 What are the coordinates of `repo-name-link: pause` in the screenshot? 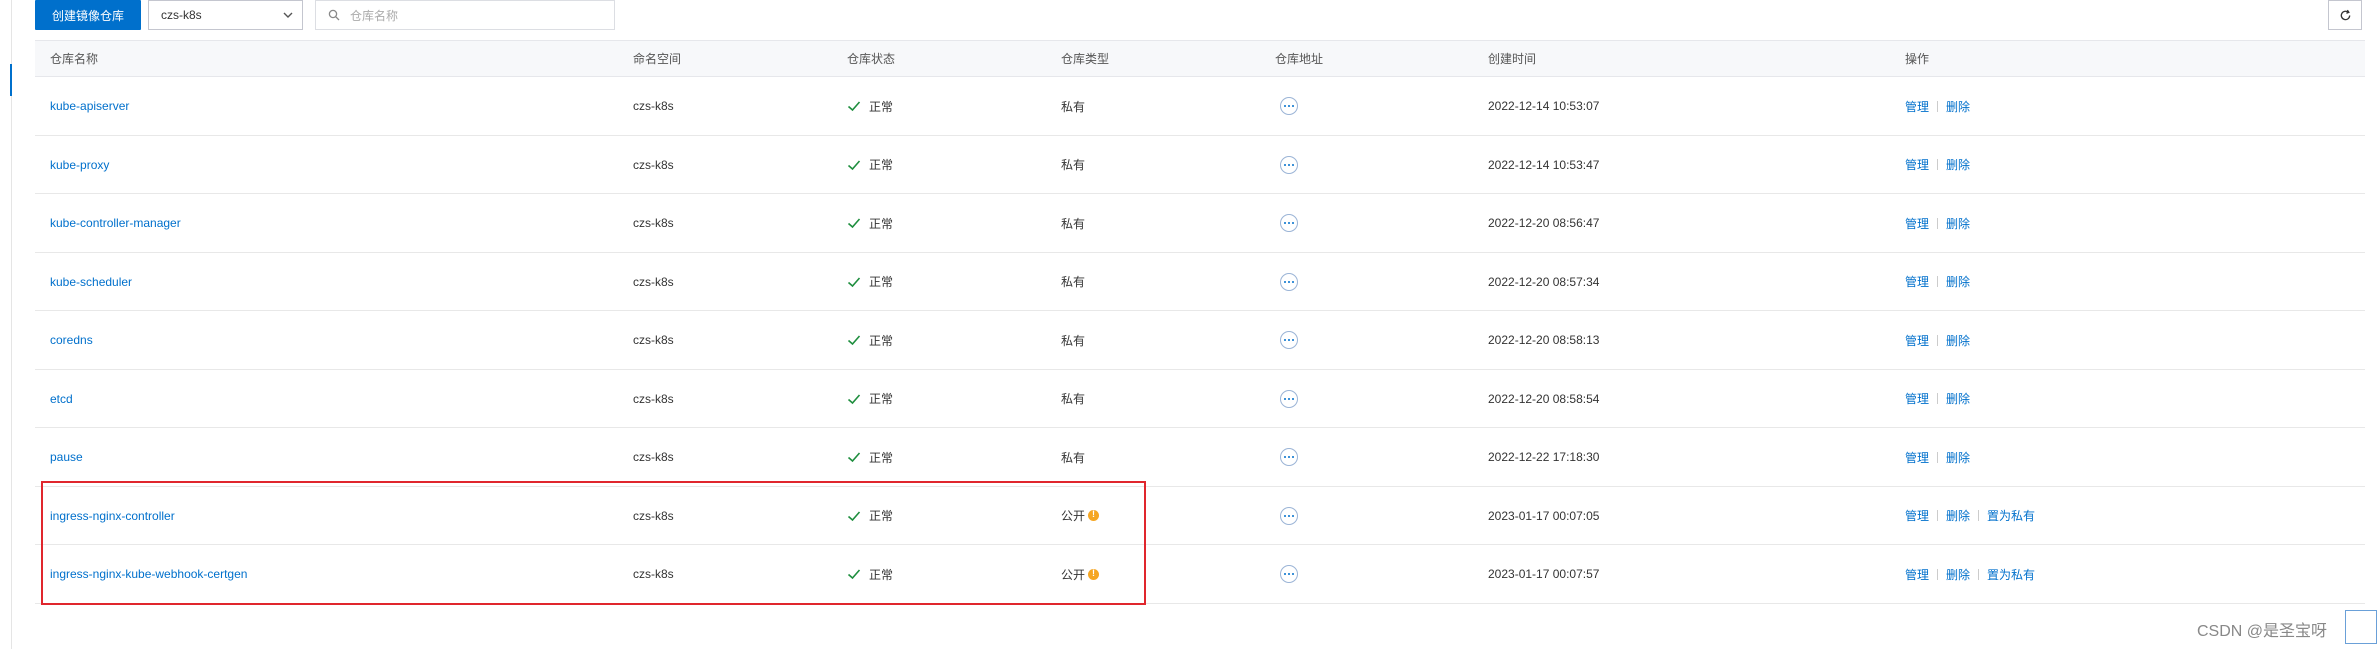 It's located at (66, 457).